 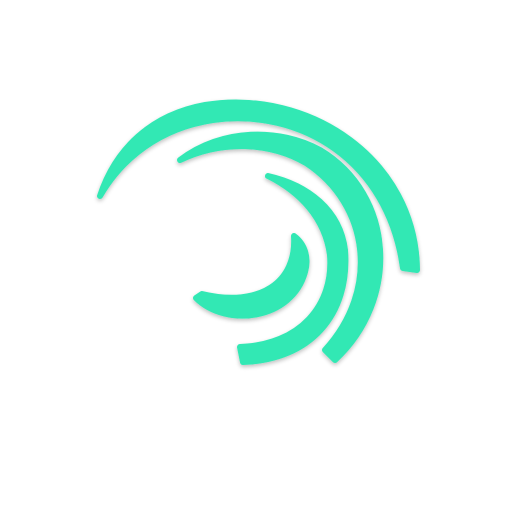 What do you see at coordinates (251, 276) in the screenshot?
I see `arc-inner` at bounding box center [251, 276].